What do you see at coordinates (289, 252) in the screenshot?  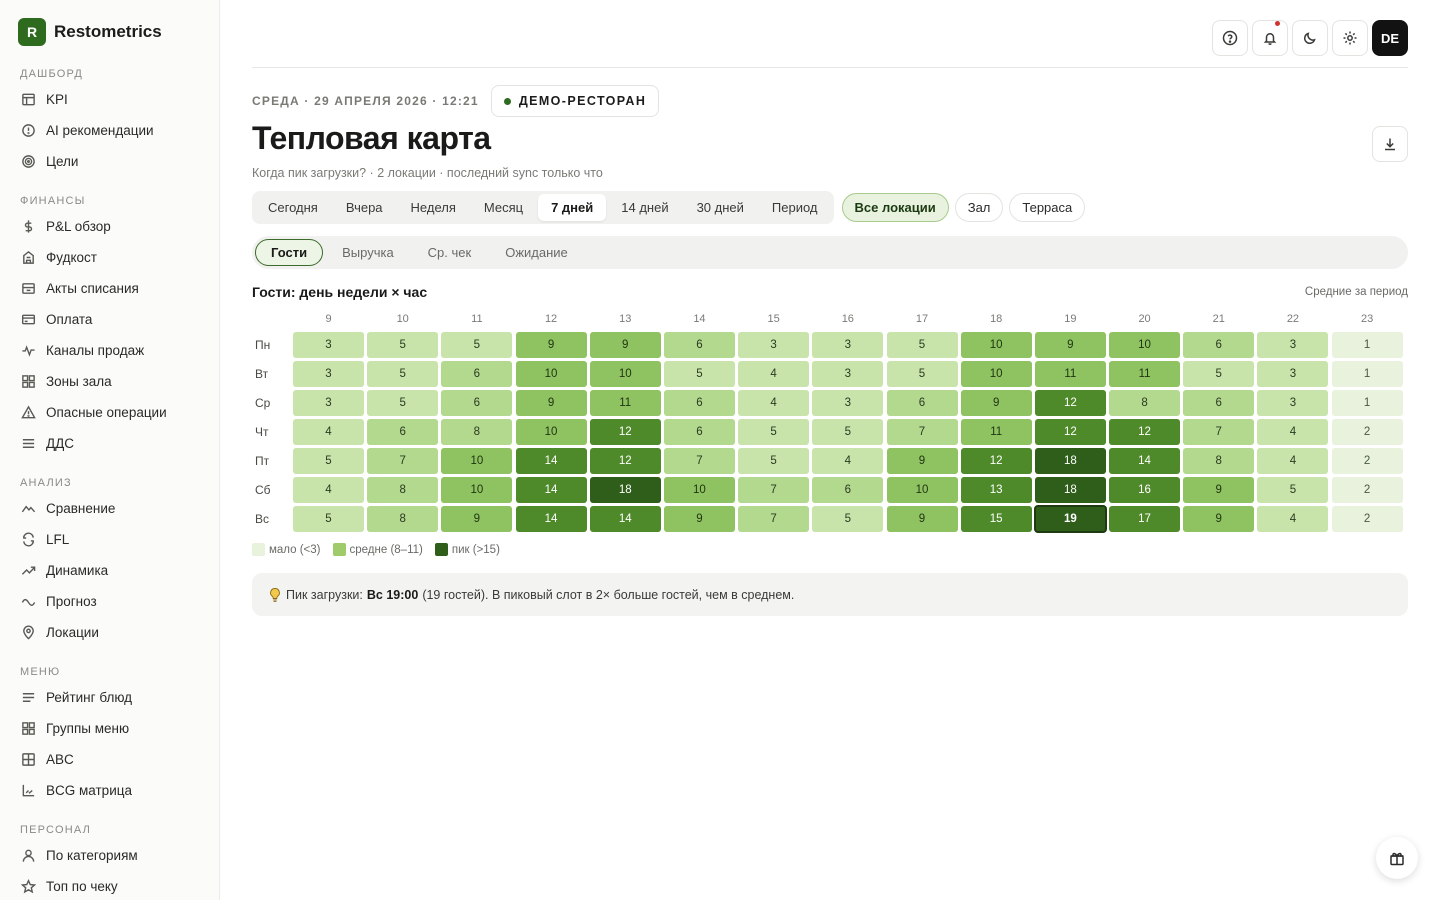 I see `metric-tab: Гости` at bounding box center [289, 252].